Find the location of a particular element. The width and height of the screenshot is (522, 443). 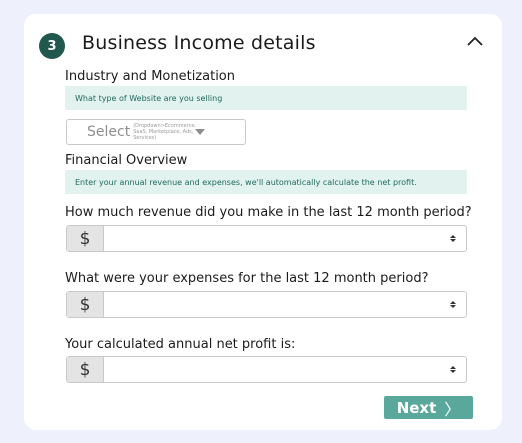

chevron-right-icon: 〉 is located at coordinates (452, 409).